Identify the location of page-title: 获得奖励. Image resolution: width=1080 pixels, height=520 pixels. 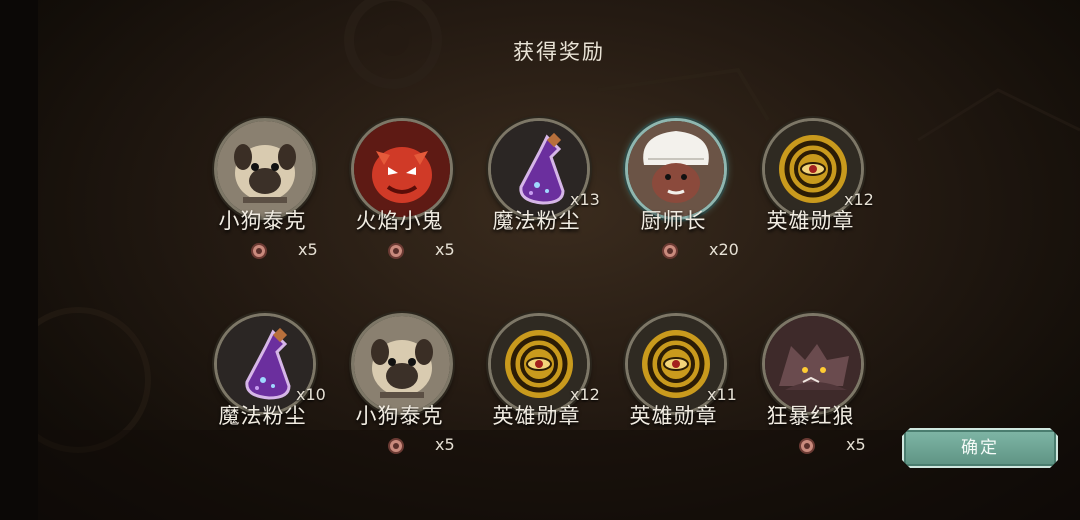
(559, 52).